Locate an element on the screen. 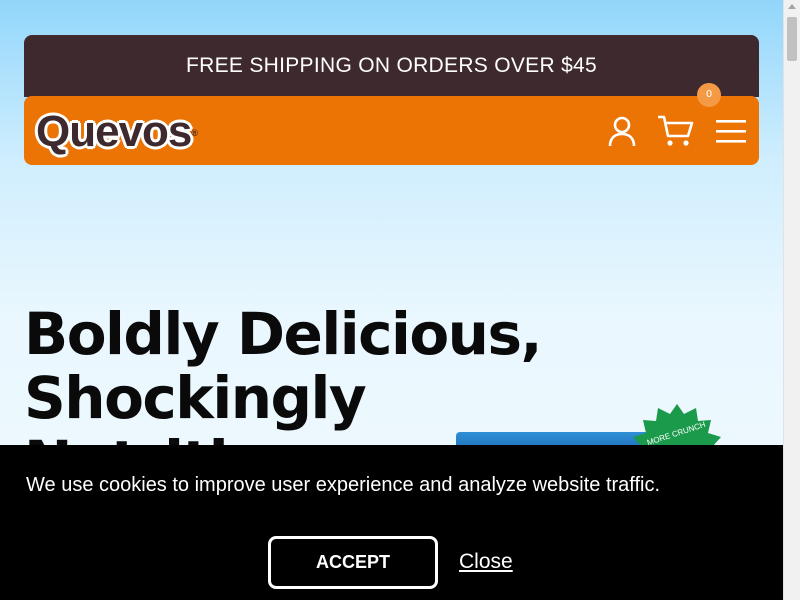 The height and width of the screenshot is (600, 800). promo-bar: FREE SHIPPING ON ORDERS OVER $45 is located at coordinates (391, 66).